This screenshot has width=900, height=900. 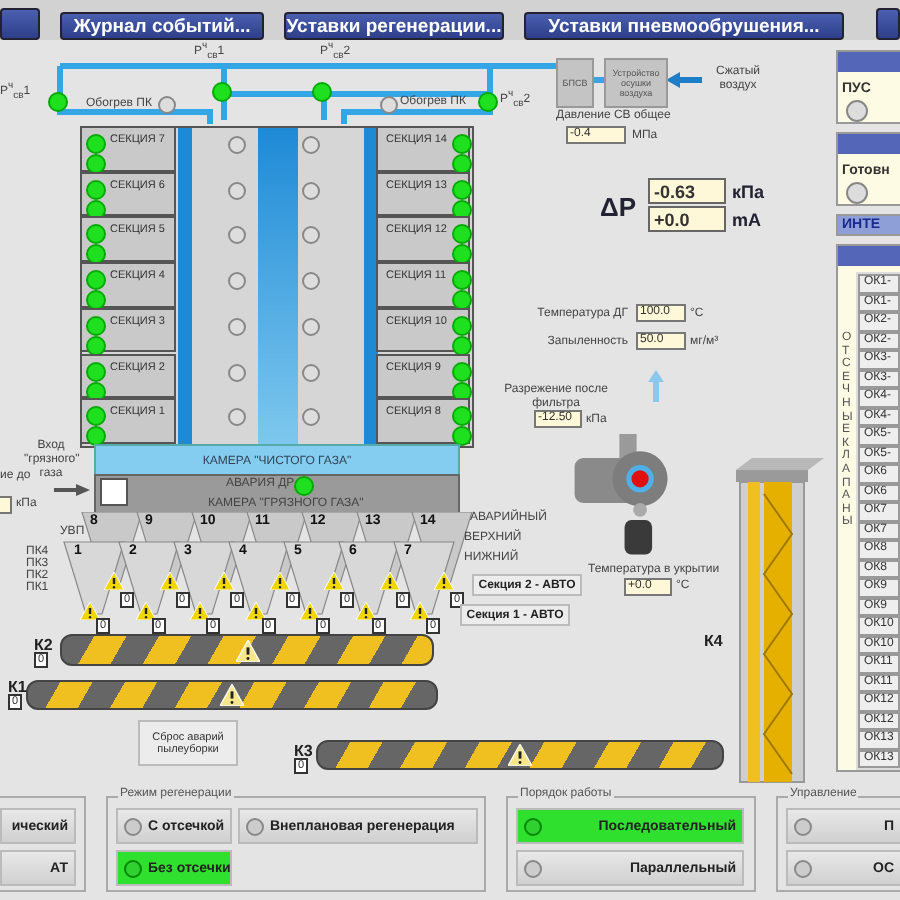 I want to click on inlet-arrow-icon, so click(x=72, y=490).